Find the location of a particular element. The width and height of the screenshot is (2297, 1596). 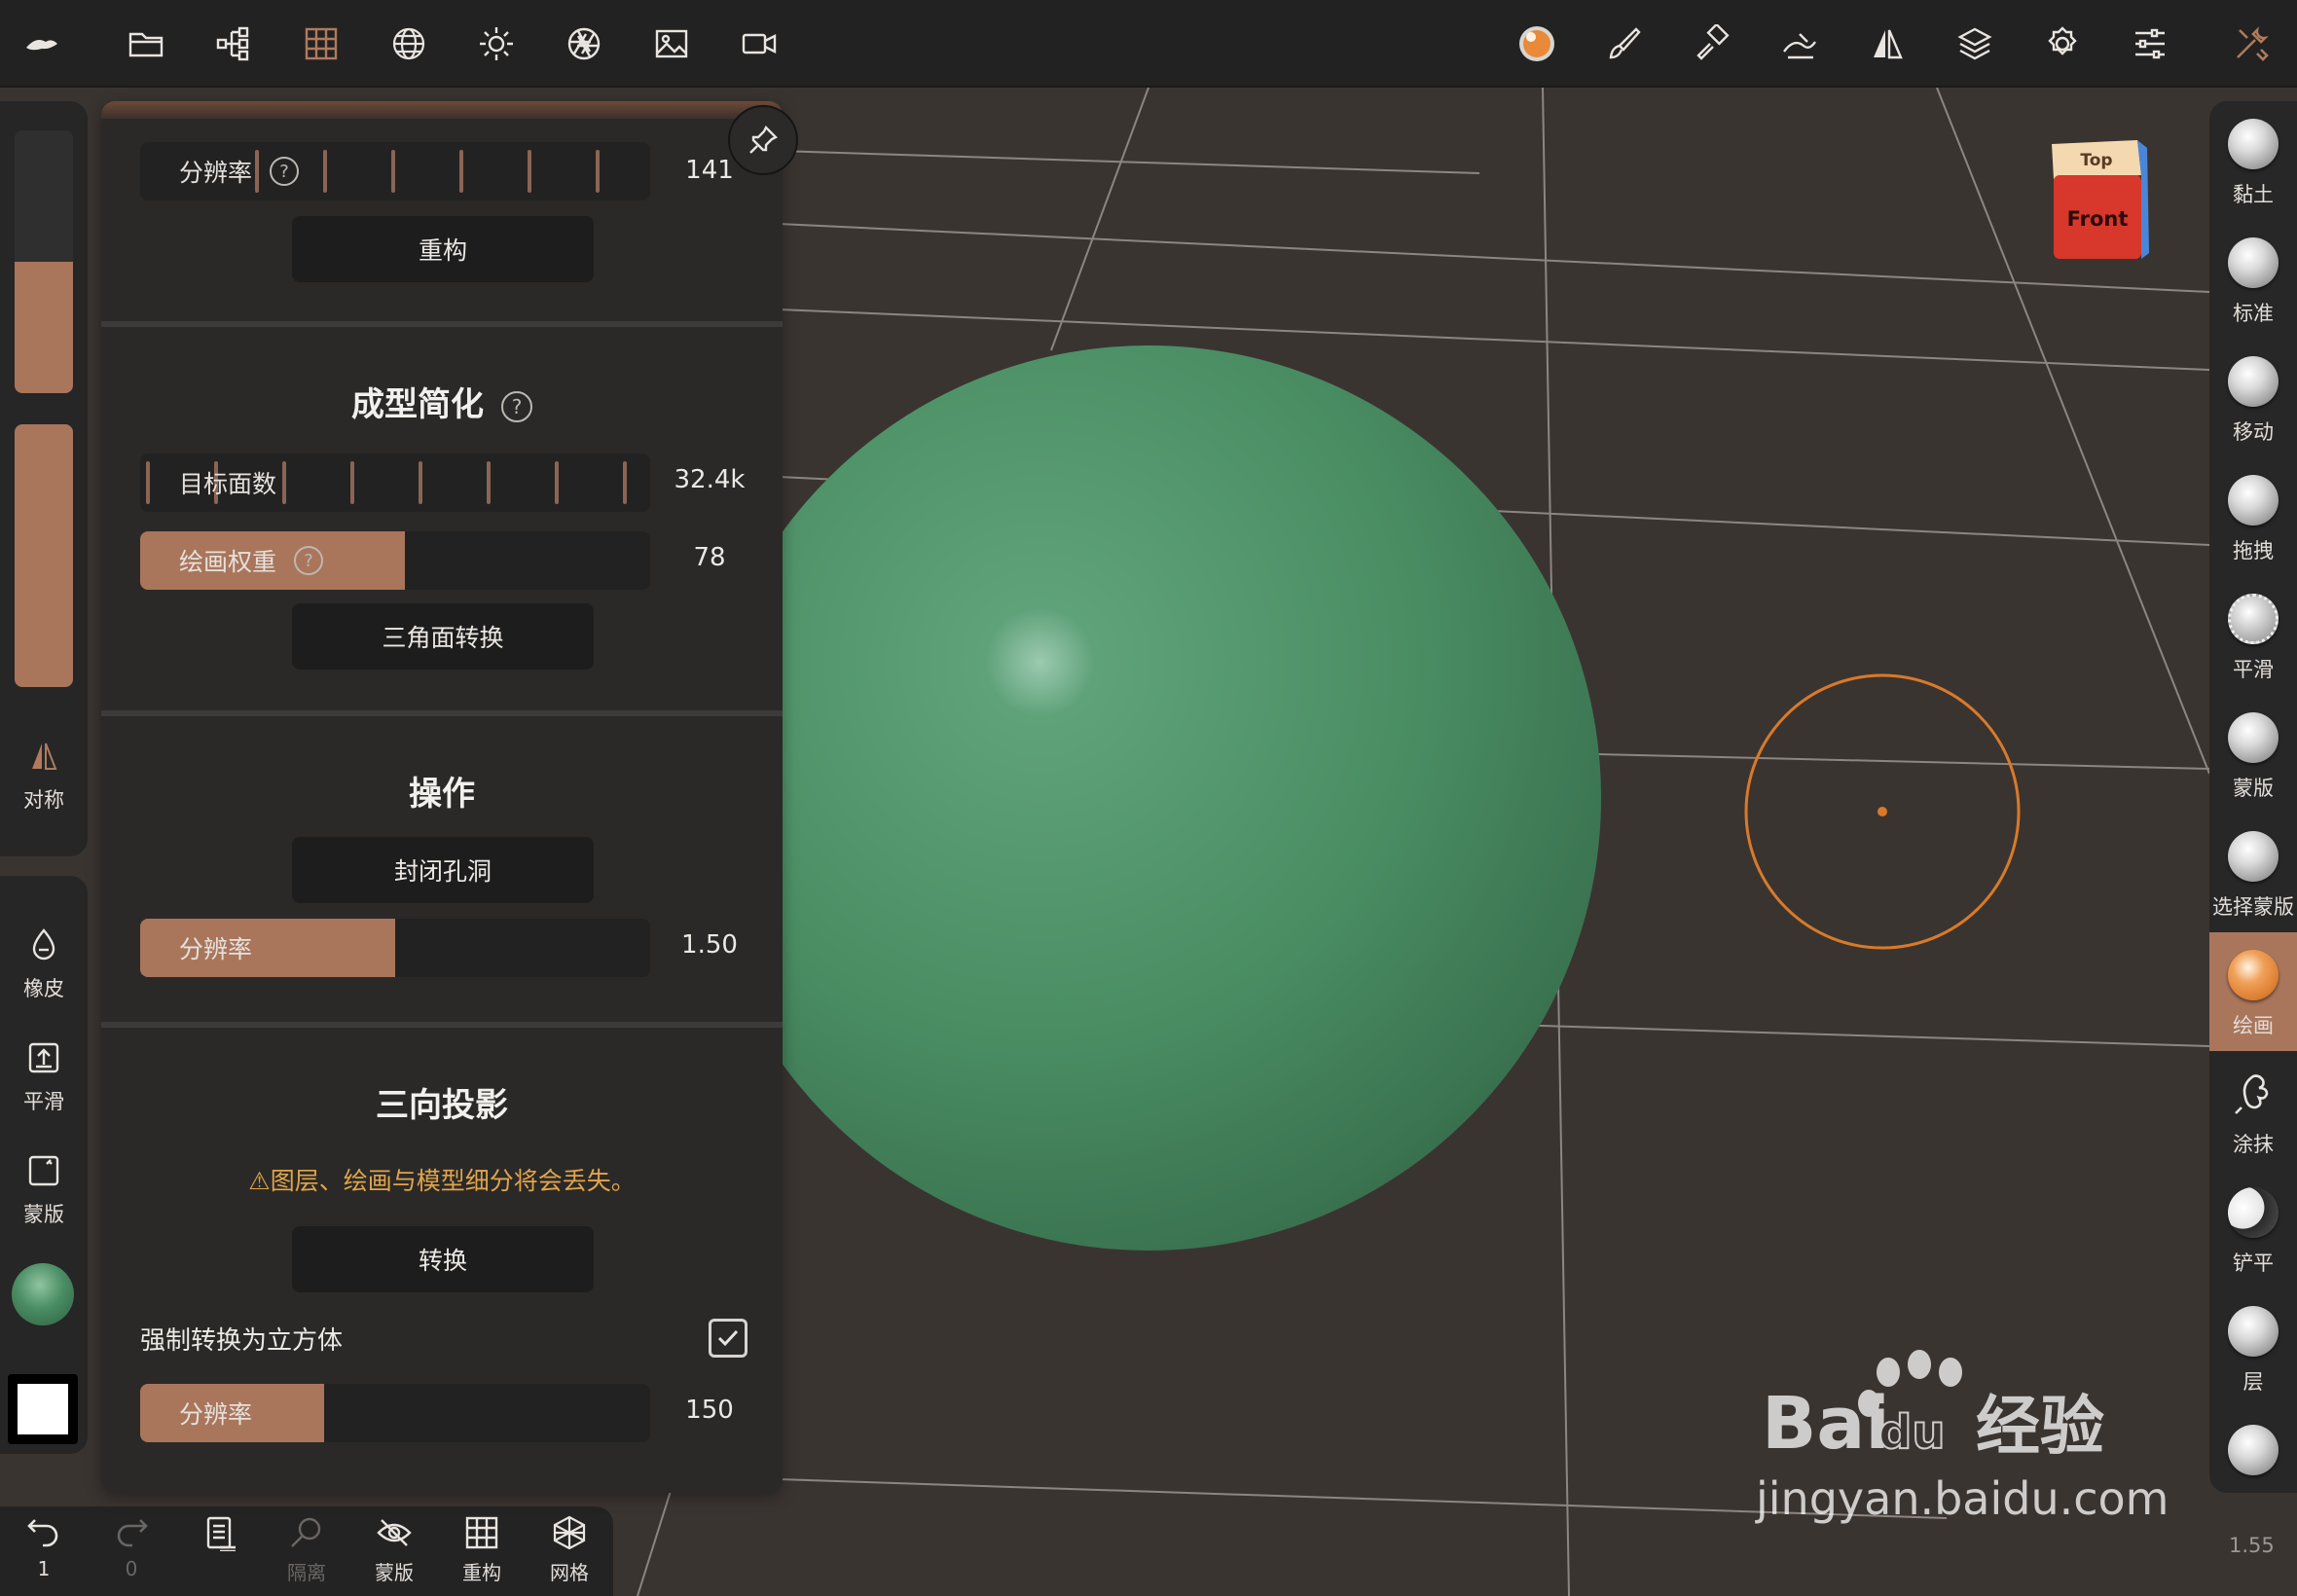

color-swatch-white is located at coordinates (43, 1409).